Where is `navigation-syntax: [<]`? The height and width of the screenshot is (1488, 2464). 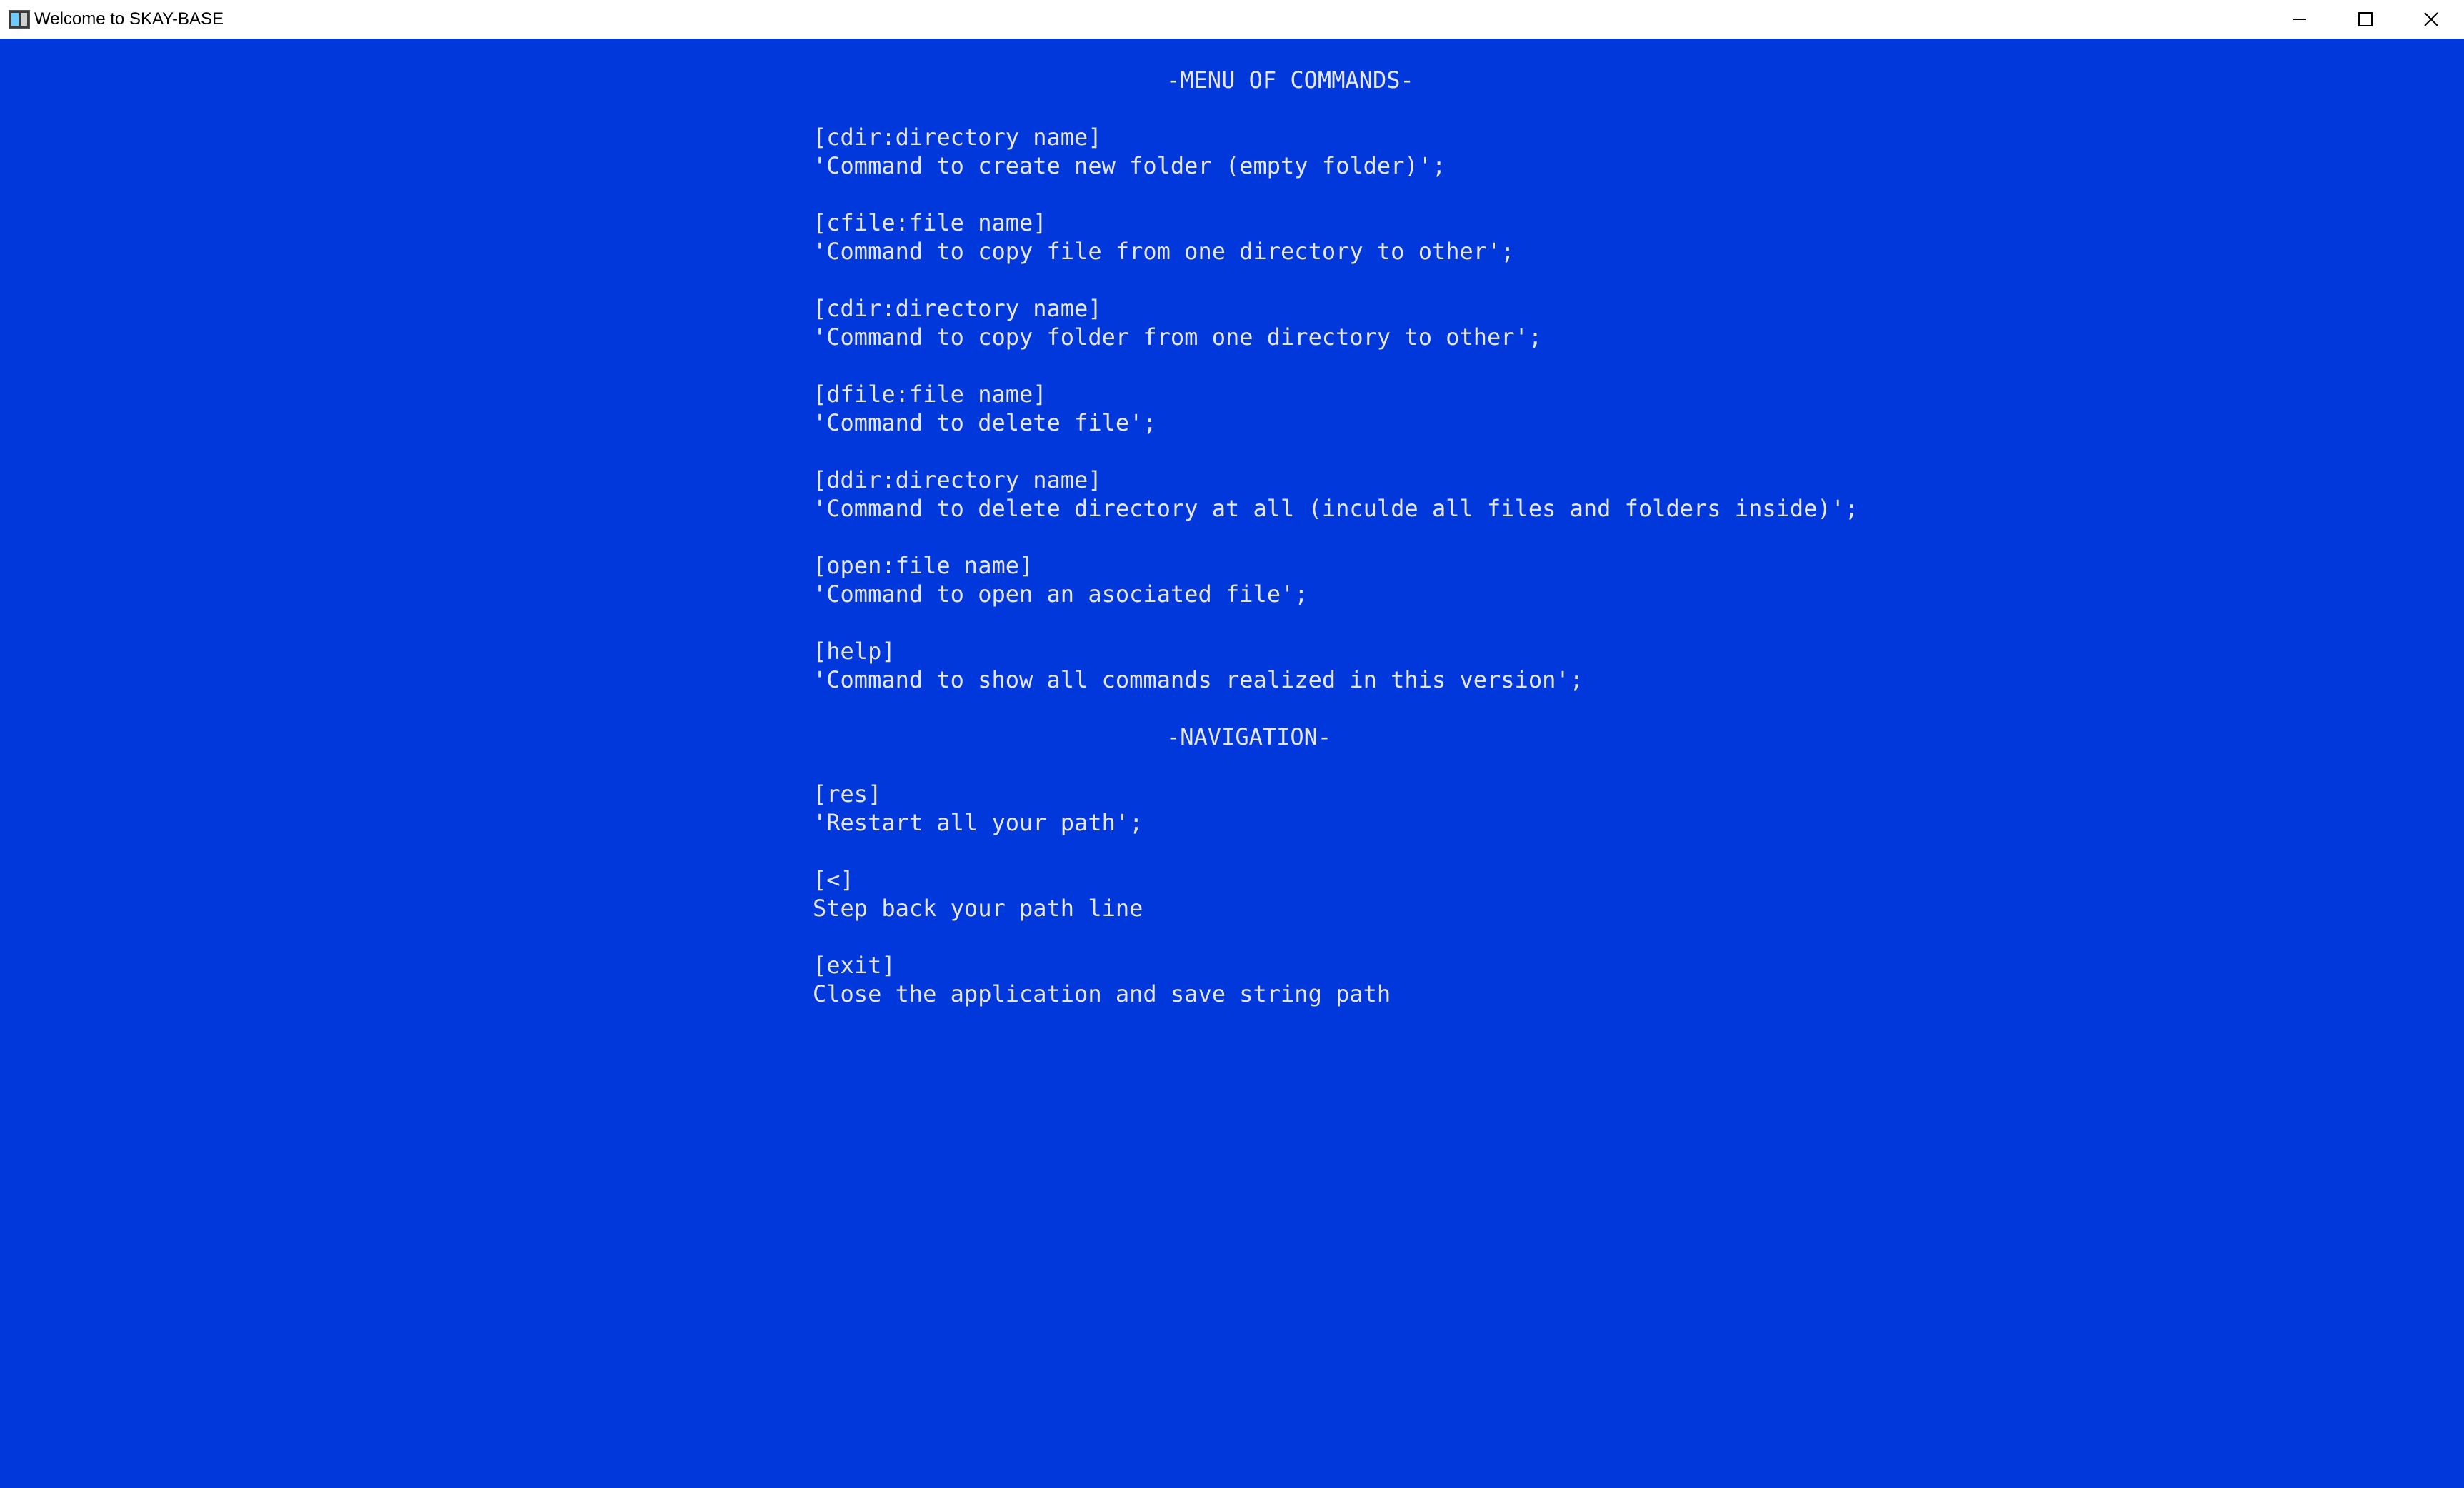 navigation-syntax: [<] is located at coordinates (833, 879).